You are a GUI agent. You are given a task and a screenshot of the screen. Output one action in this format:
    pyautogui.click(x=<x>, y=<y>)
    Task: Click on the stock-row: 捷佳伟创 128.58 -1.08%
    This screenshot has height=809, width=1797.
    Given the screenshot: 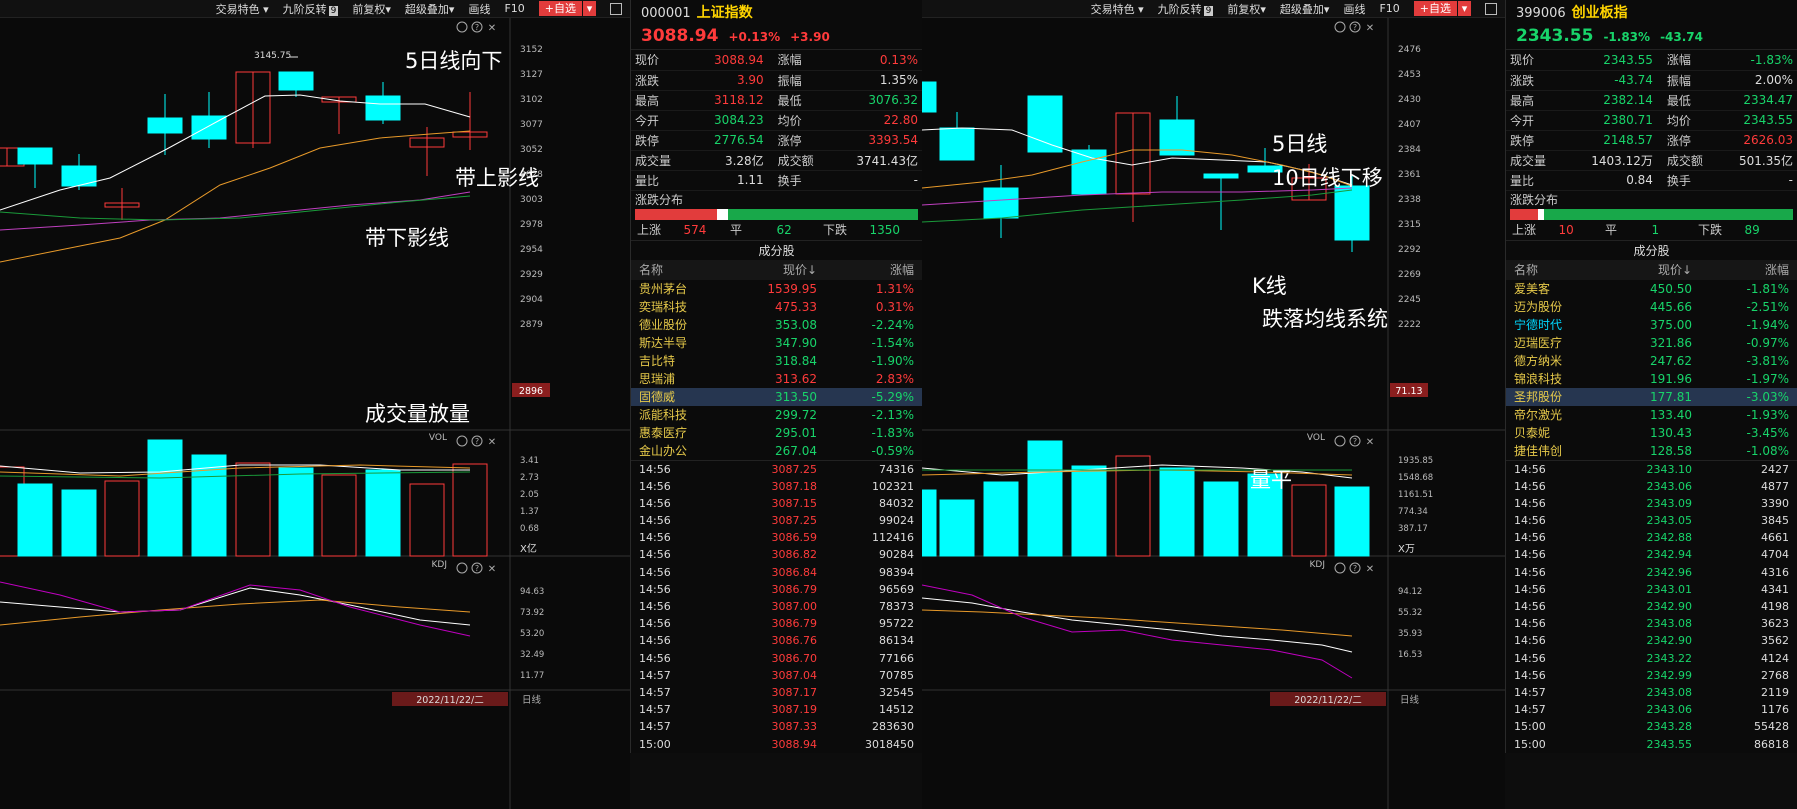 What is the action you would take?
    pyautogui.click(x=1651, y=451)
    